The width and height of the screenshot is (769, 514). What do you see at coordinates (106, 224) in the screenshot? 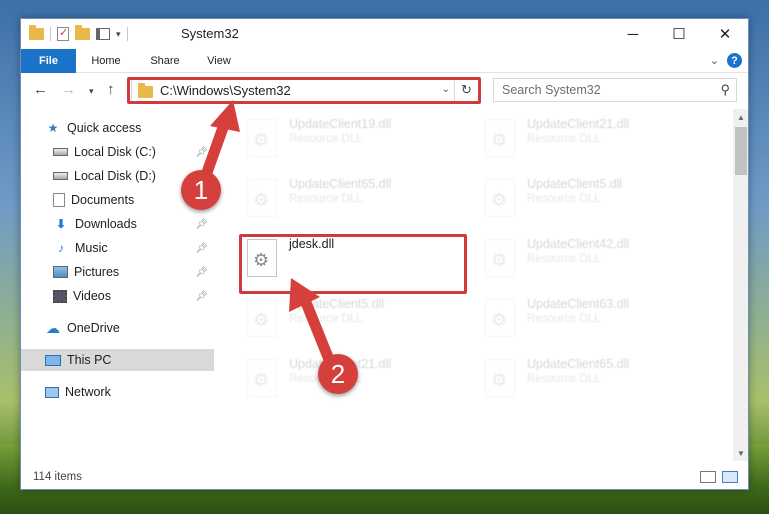
I see `sidebar-item-label: Downloads` at bounding box center [106, 224].